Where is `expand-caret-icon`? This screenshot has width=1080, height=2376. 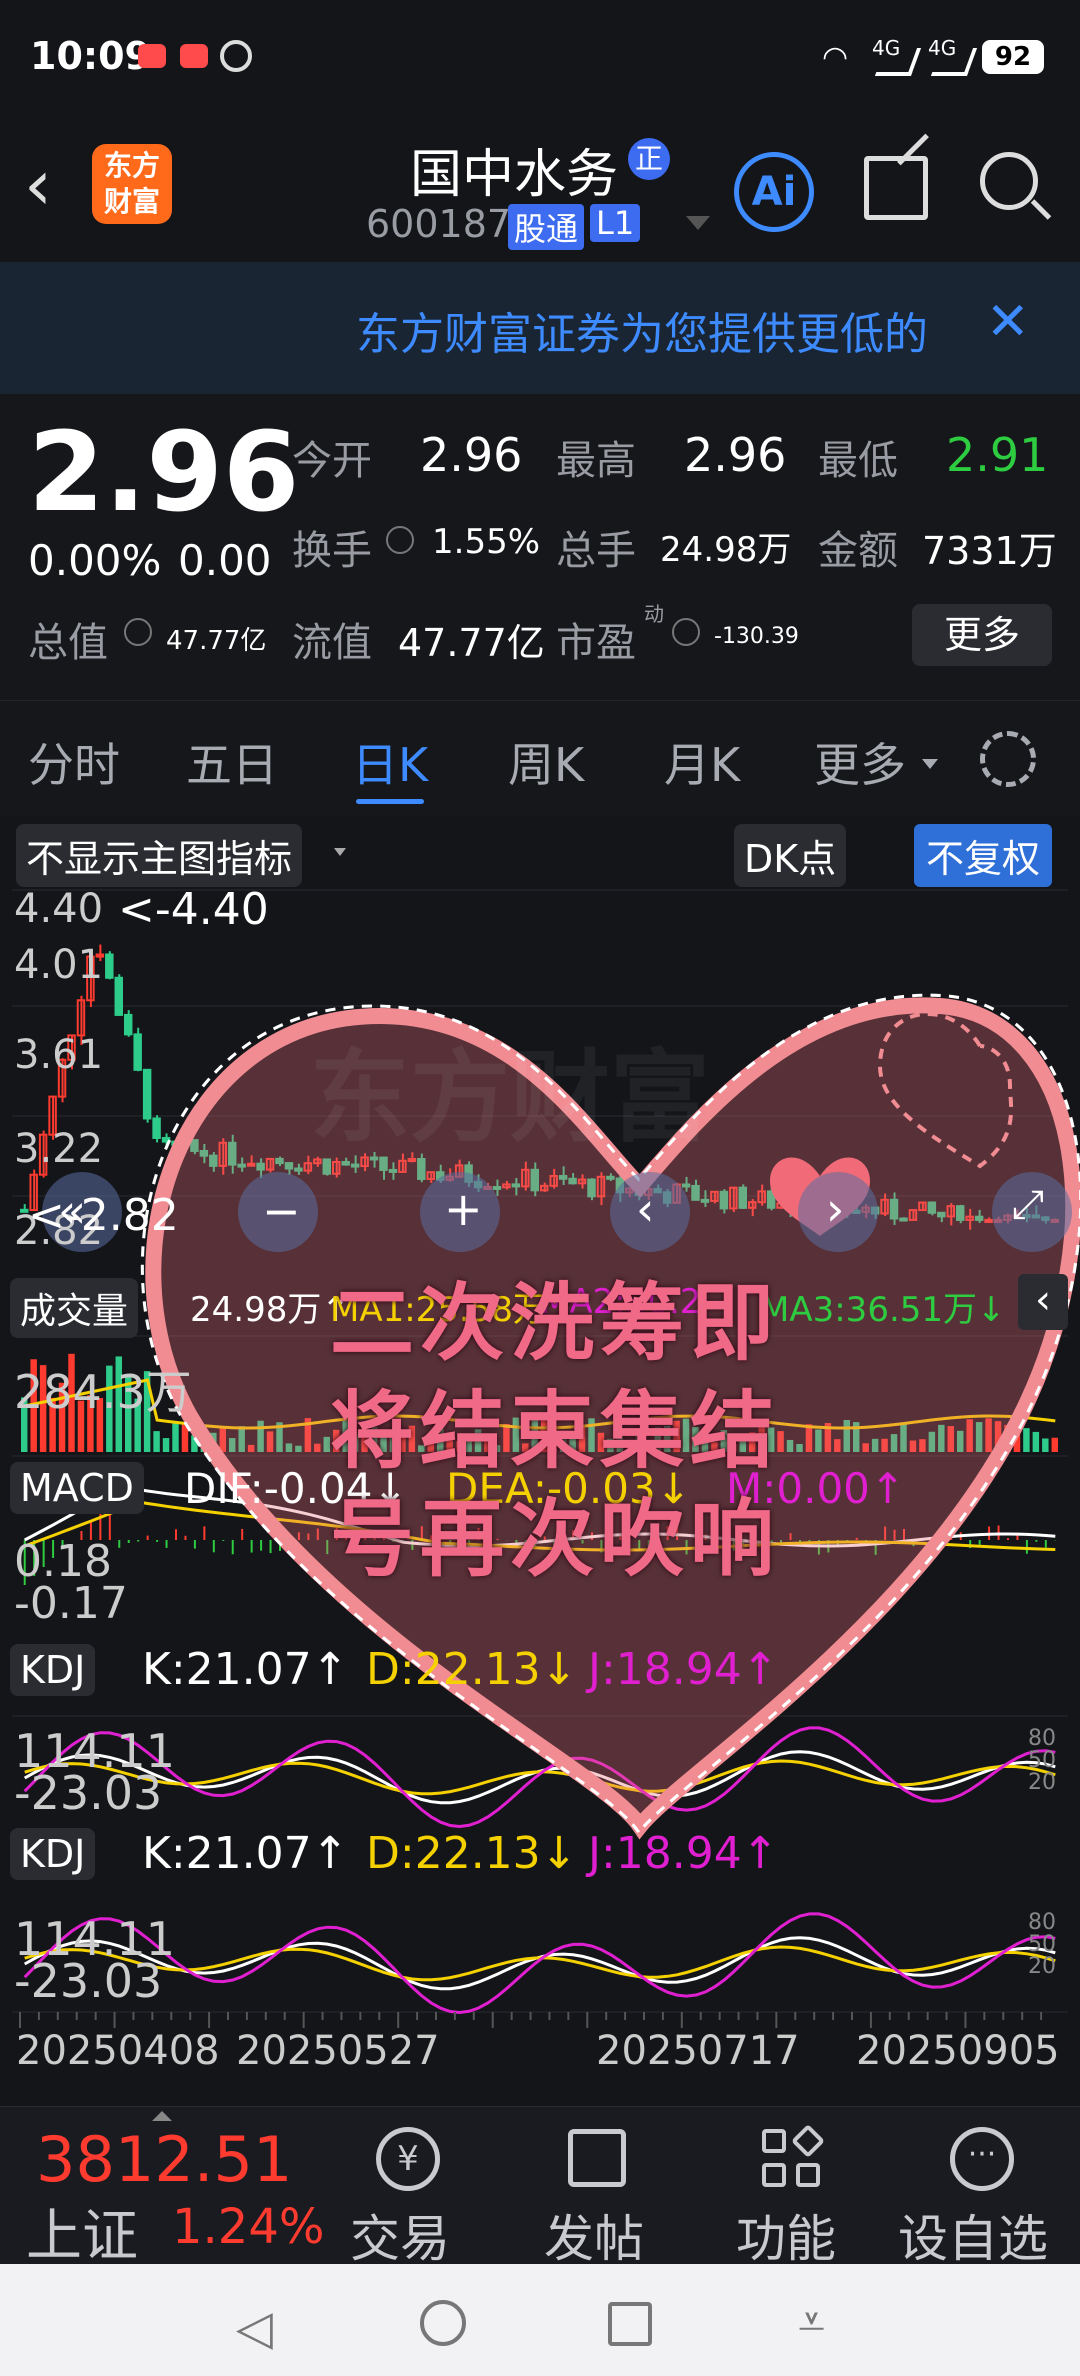 expand-caret-icon is located at coordinates (162, 2116).